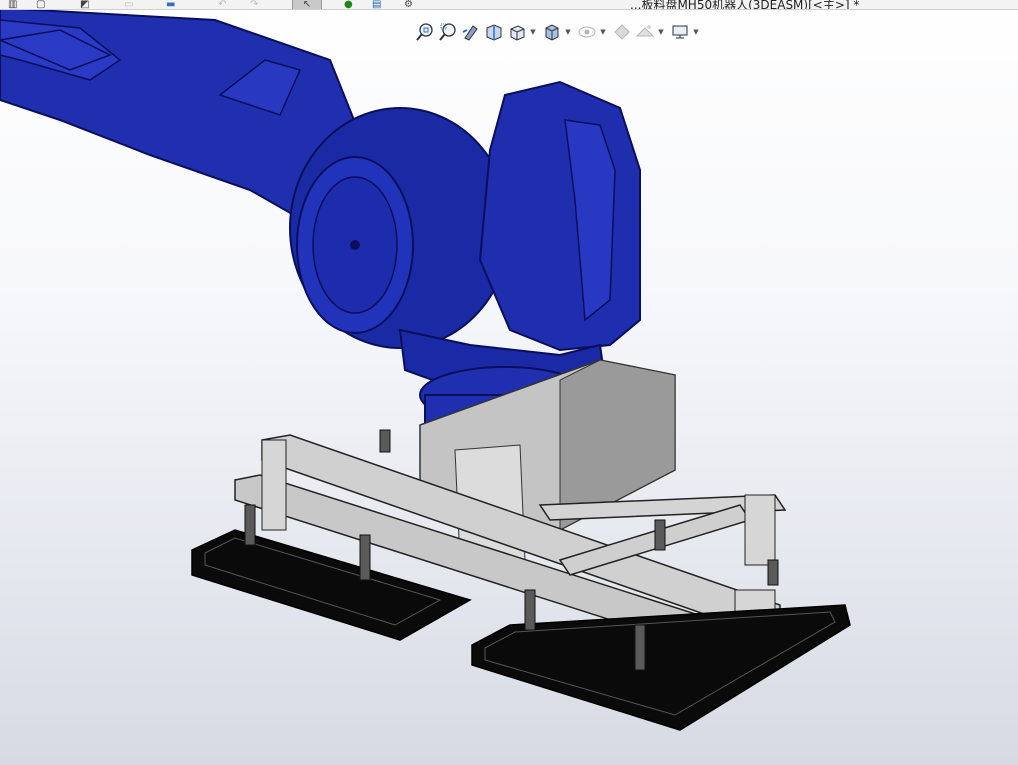 This screenshot has height=765, width=1018. Describe the element at coordinates (517, 32) in the screenshot. I see `view-orientation-icon` at that location.